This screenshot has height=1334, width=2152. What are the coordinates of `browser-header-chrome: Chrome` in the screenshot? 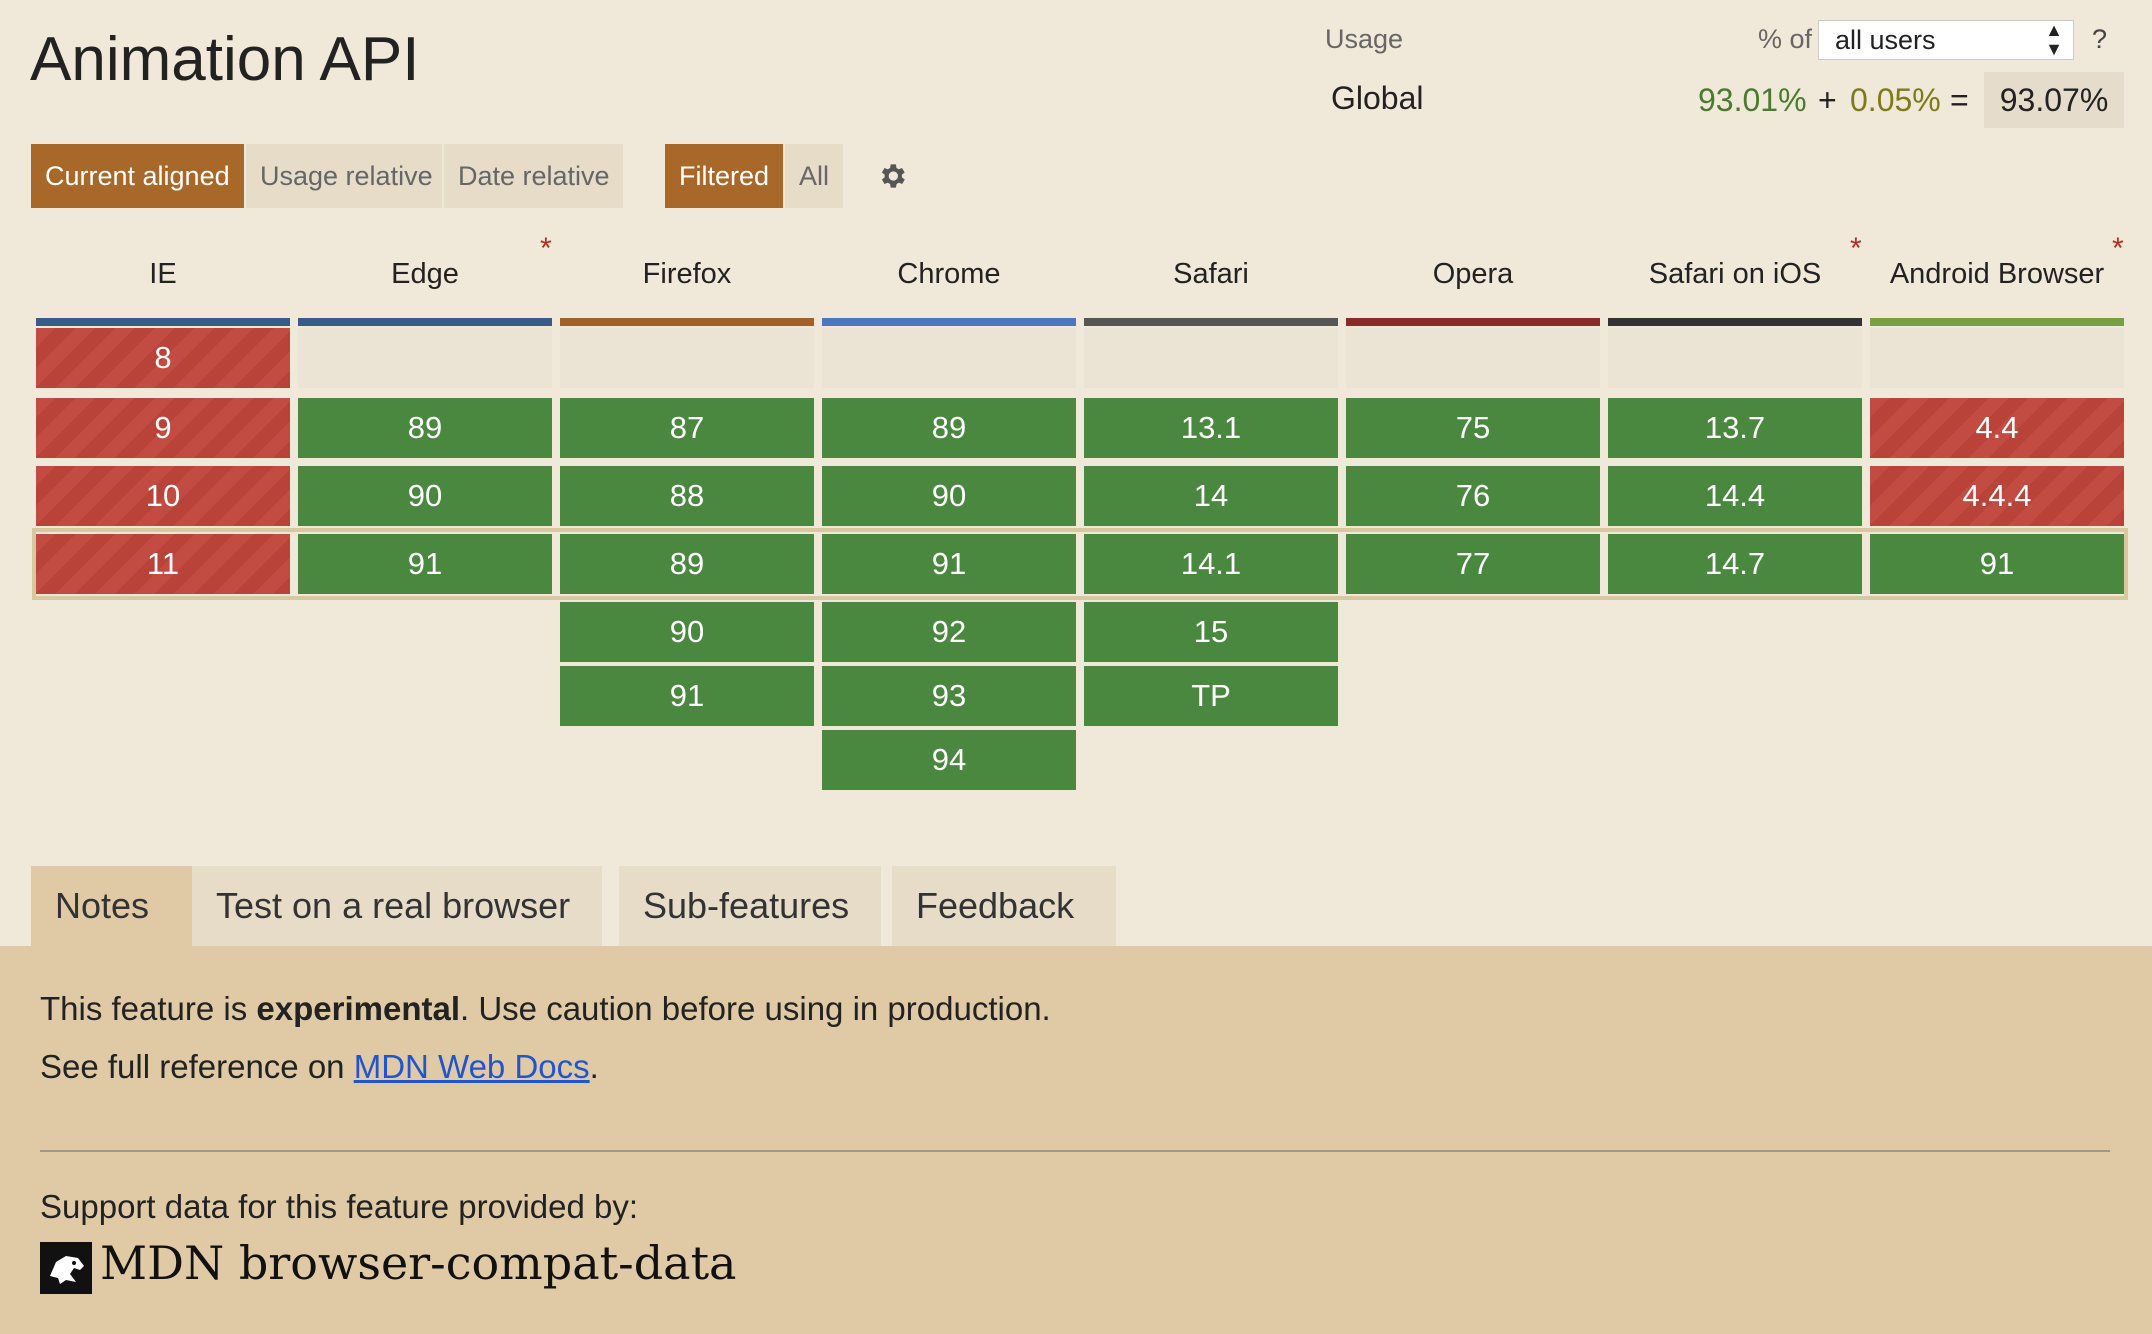 It's located at (949, 274).